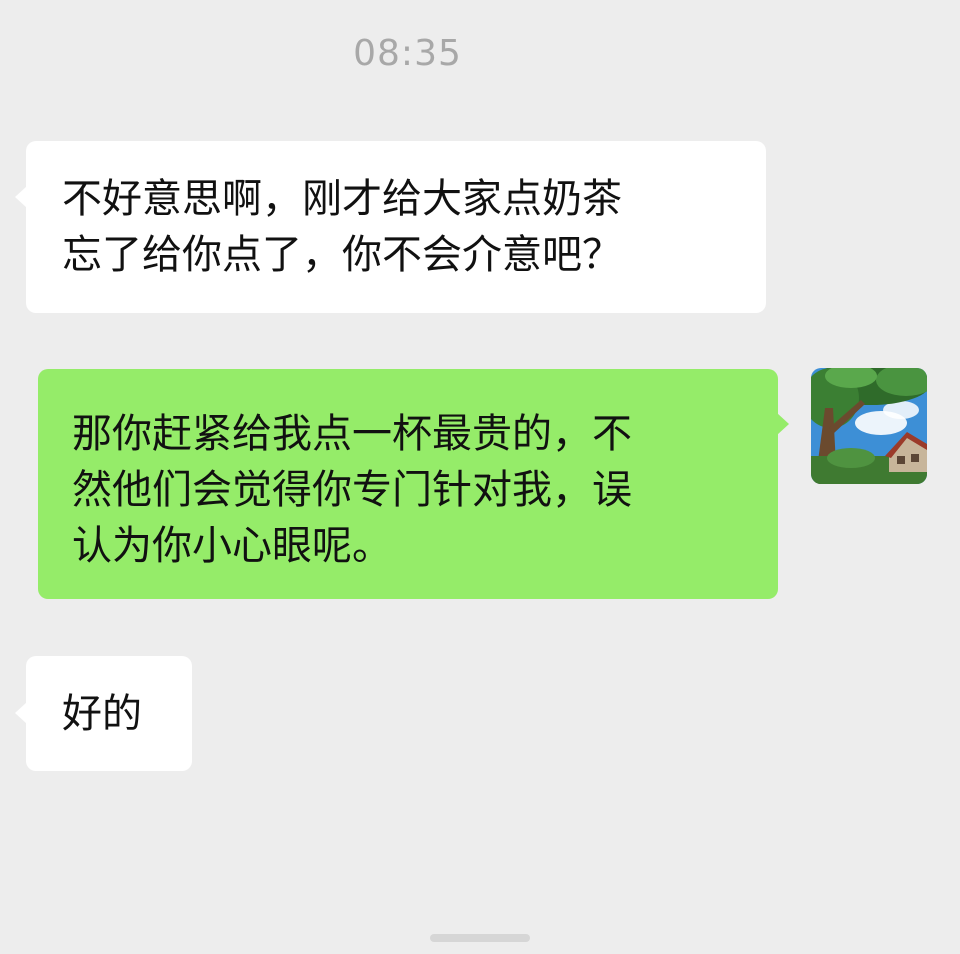  Describe the element at coordinates (342, 255) in the screenshot. I see `message-text-line: 忘了给你点了，你不会介意吧？` at that location.